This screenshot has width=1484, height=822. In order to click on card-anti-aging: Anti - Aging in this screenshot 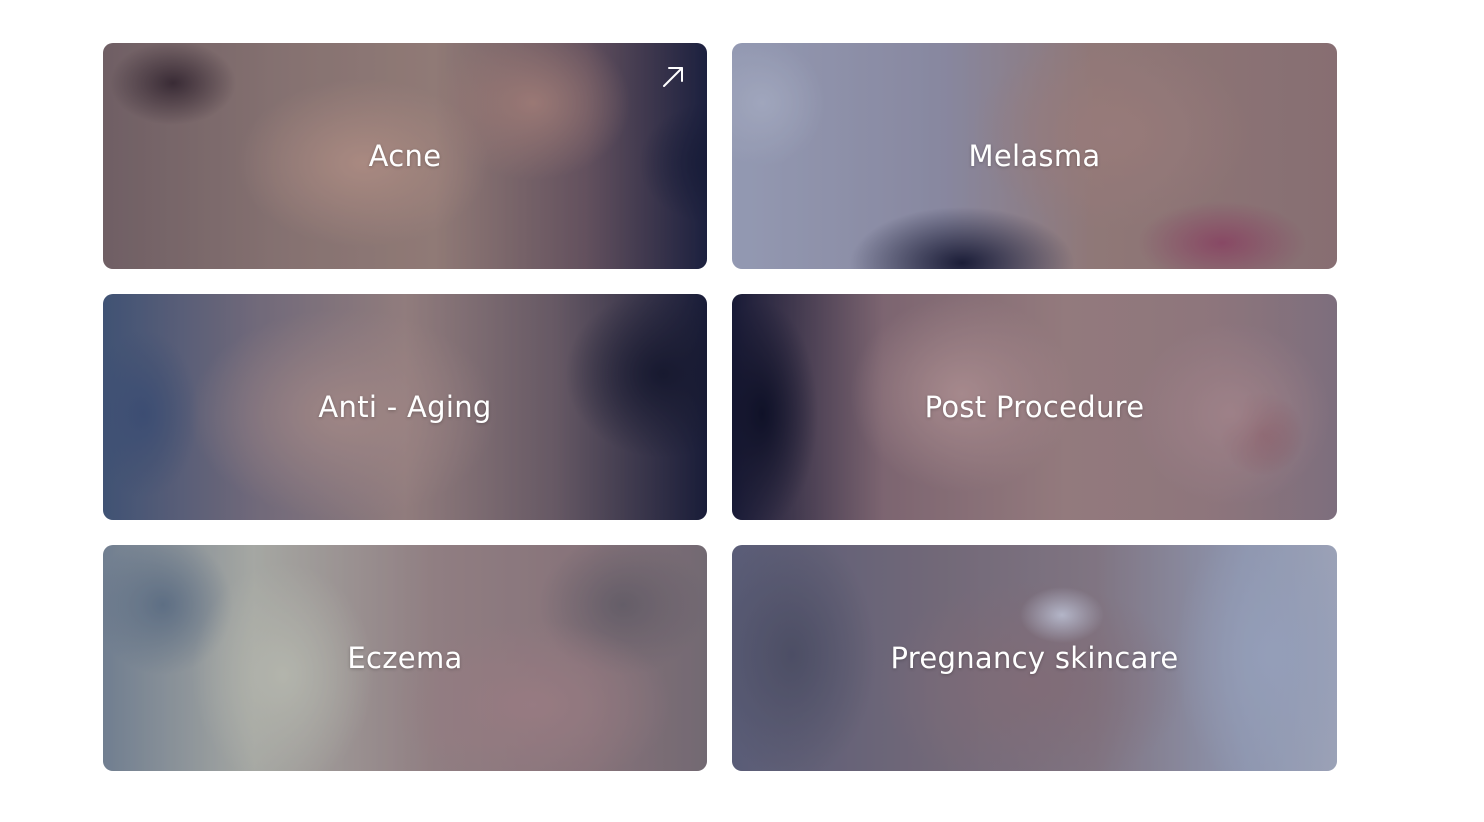, I will do `click(405, 407)`.